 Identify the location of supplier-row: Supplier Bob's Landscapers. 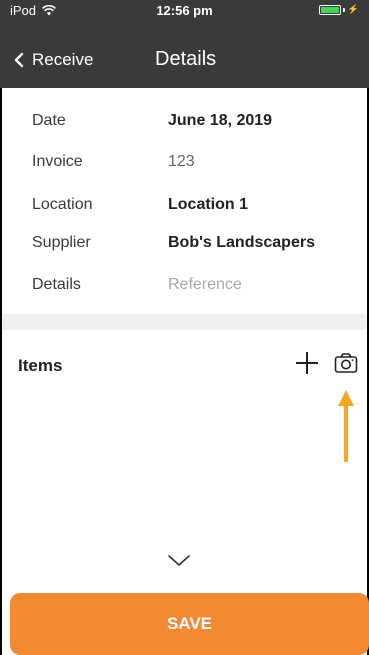
(192, 243).